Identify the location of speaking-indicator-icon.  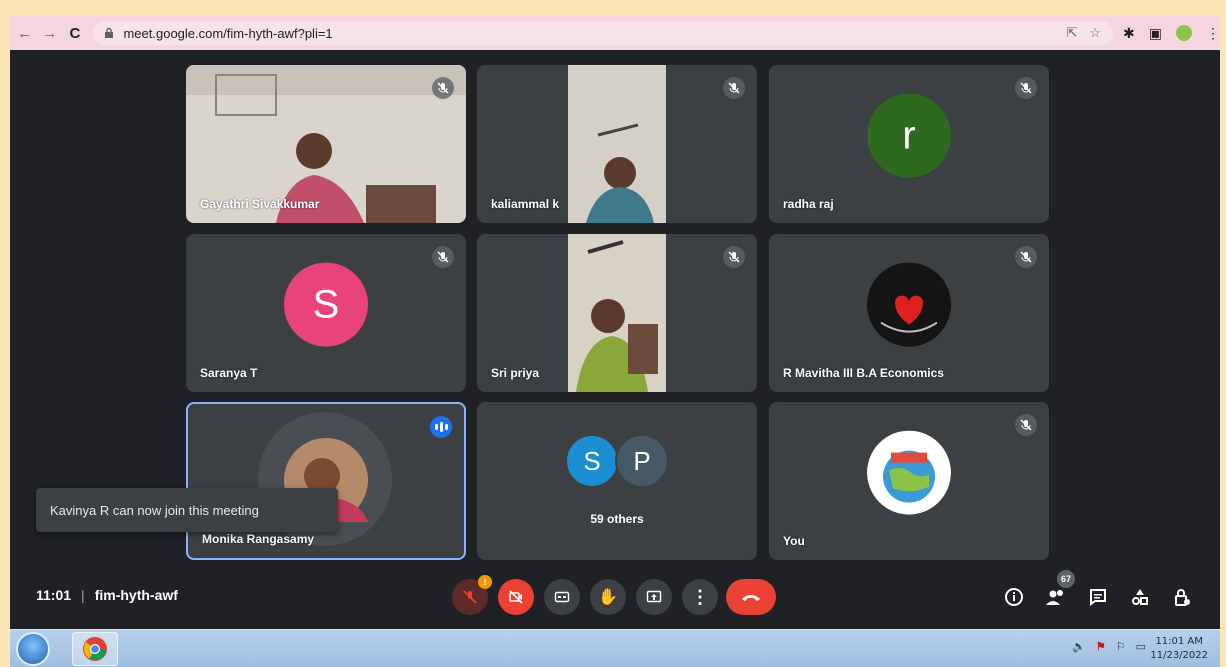
(441, 427).